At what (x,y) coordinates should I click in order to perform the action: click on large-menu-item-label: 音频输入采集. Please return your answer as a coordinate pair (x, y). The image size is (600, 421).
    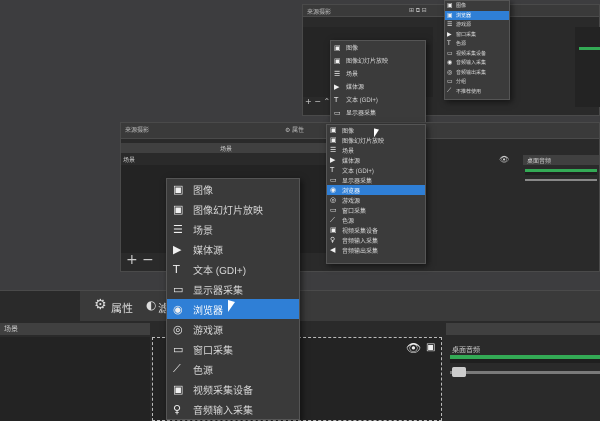
    Looking at the image, I should click on (223, 411).